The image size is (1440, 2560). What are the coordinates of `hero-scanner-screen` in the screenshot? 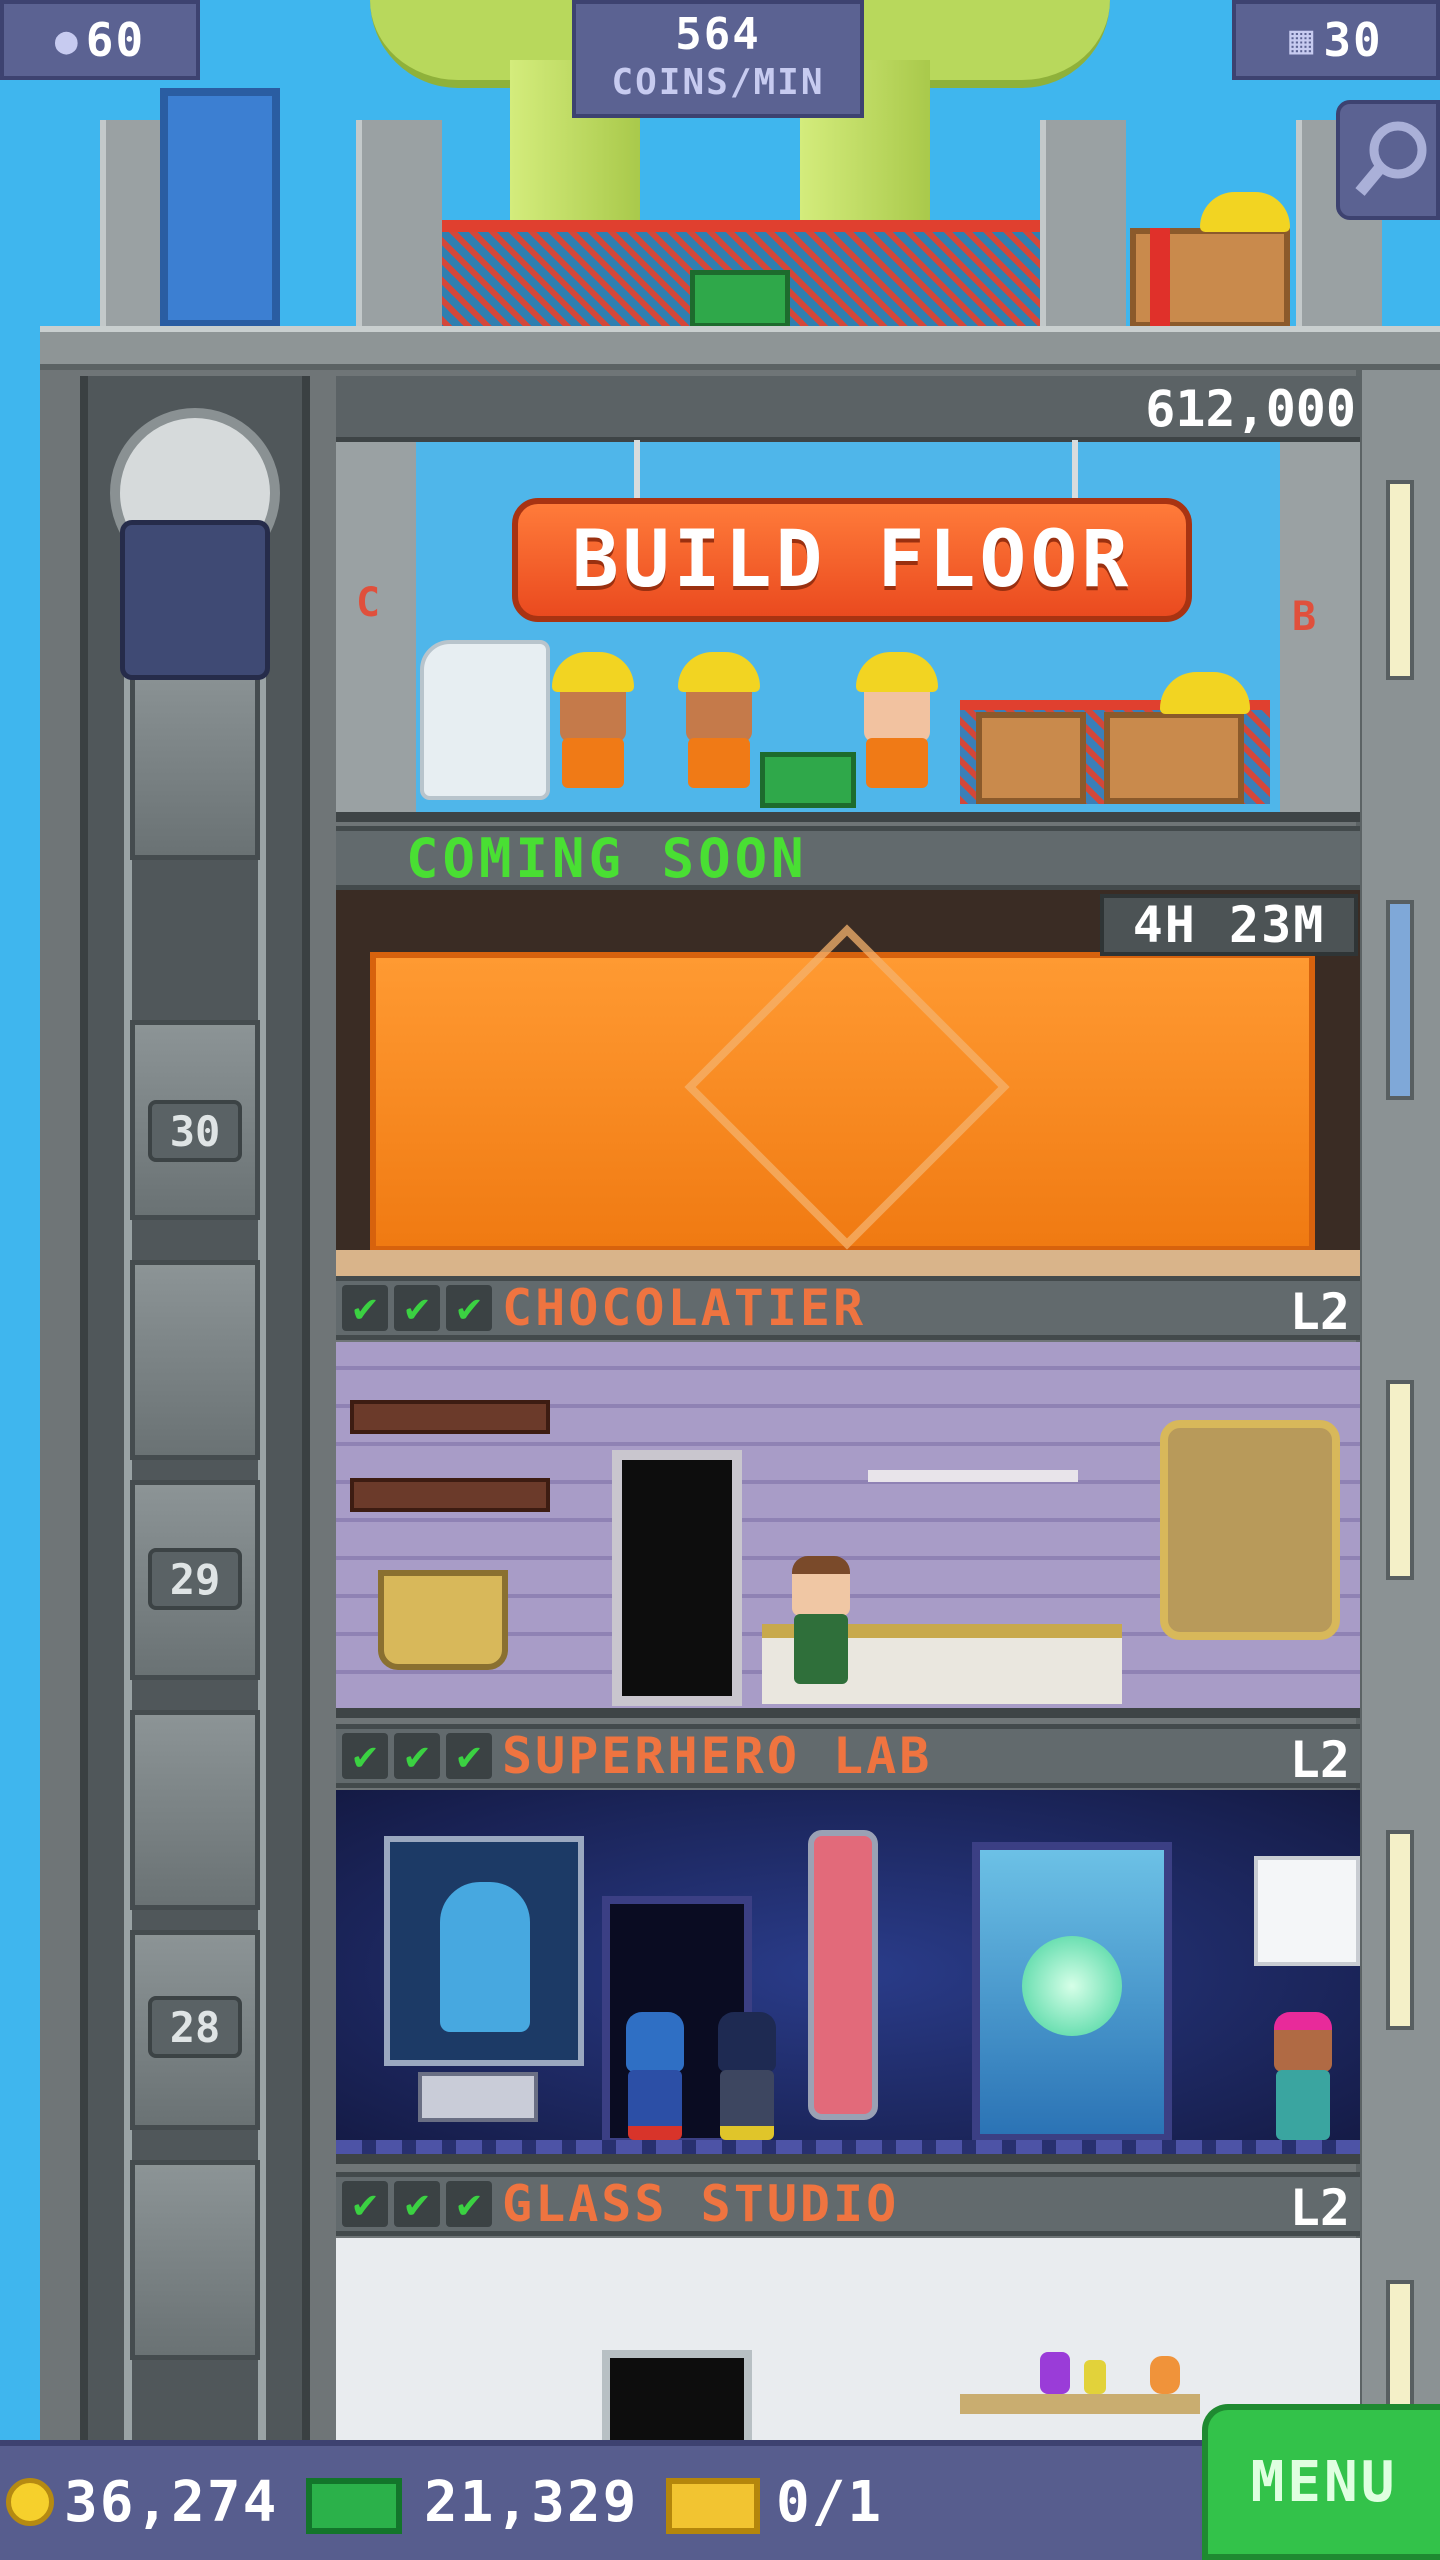 It's located at (484, 1951).